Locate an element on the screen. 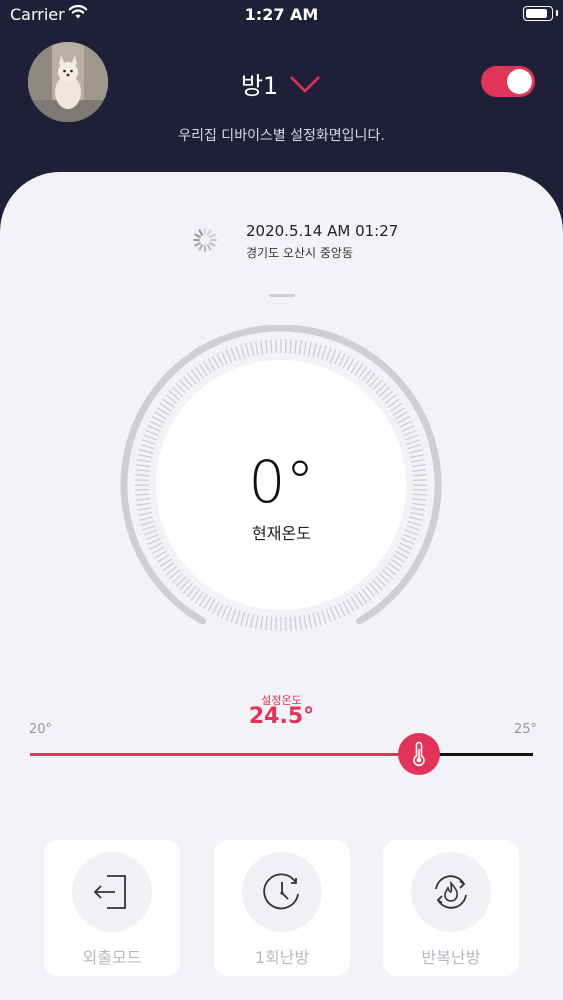 The image size is (563, 1000). one-time-heating-icon-bg is located at coordinates (282, 892).